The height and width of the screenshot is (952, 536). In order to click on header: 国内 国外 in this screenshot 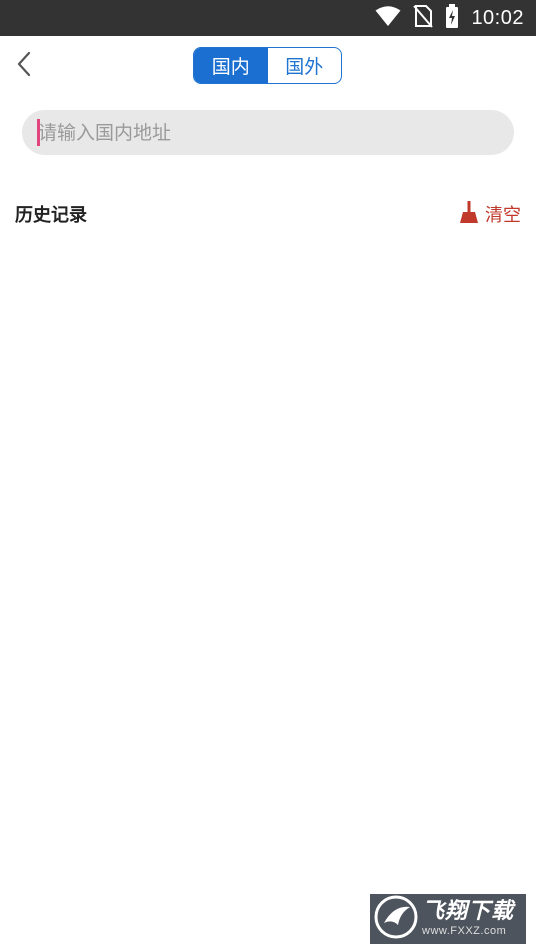, I will do `click(268, 66)`.